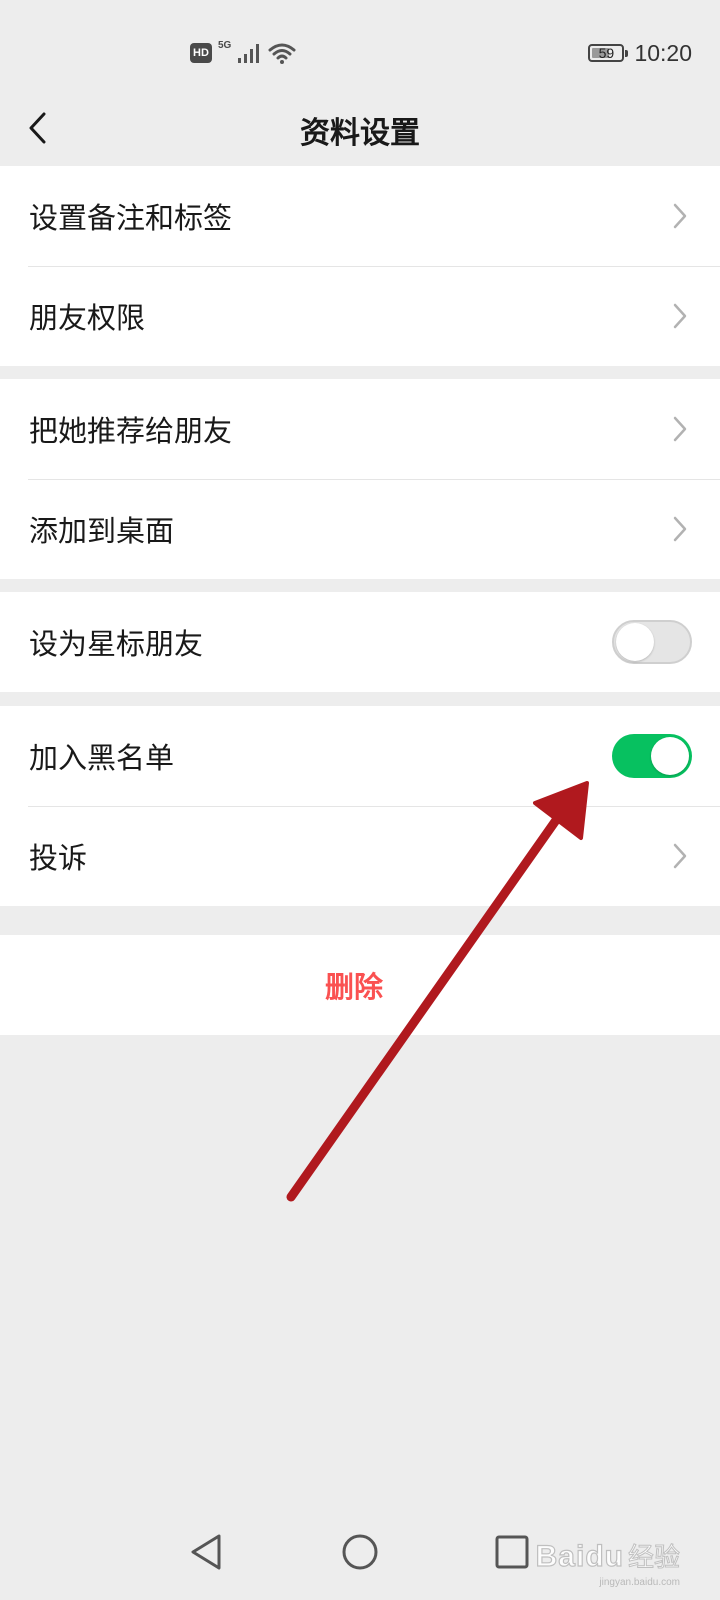  Describe the element at coordinates (360, 756) in the screenshot. I see `row-add-to-blacklist: 加入黑名单` at that location.